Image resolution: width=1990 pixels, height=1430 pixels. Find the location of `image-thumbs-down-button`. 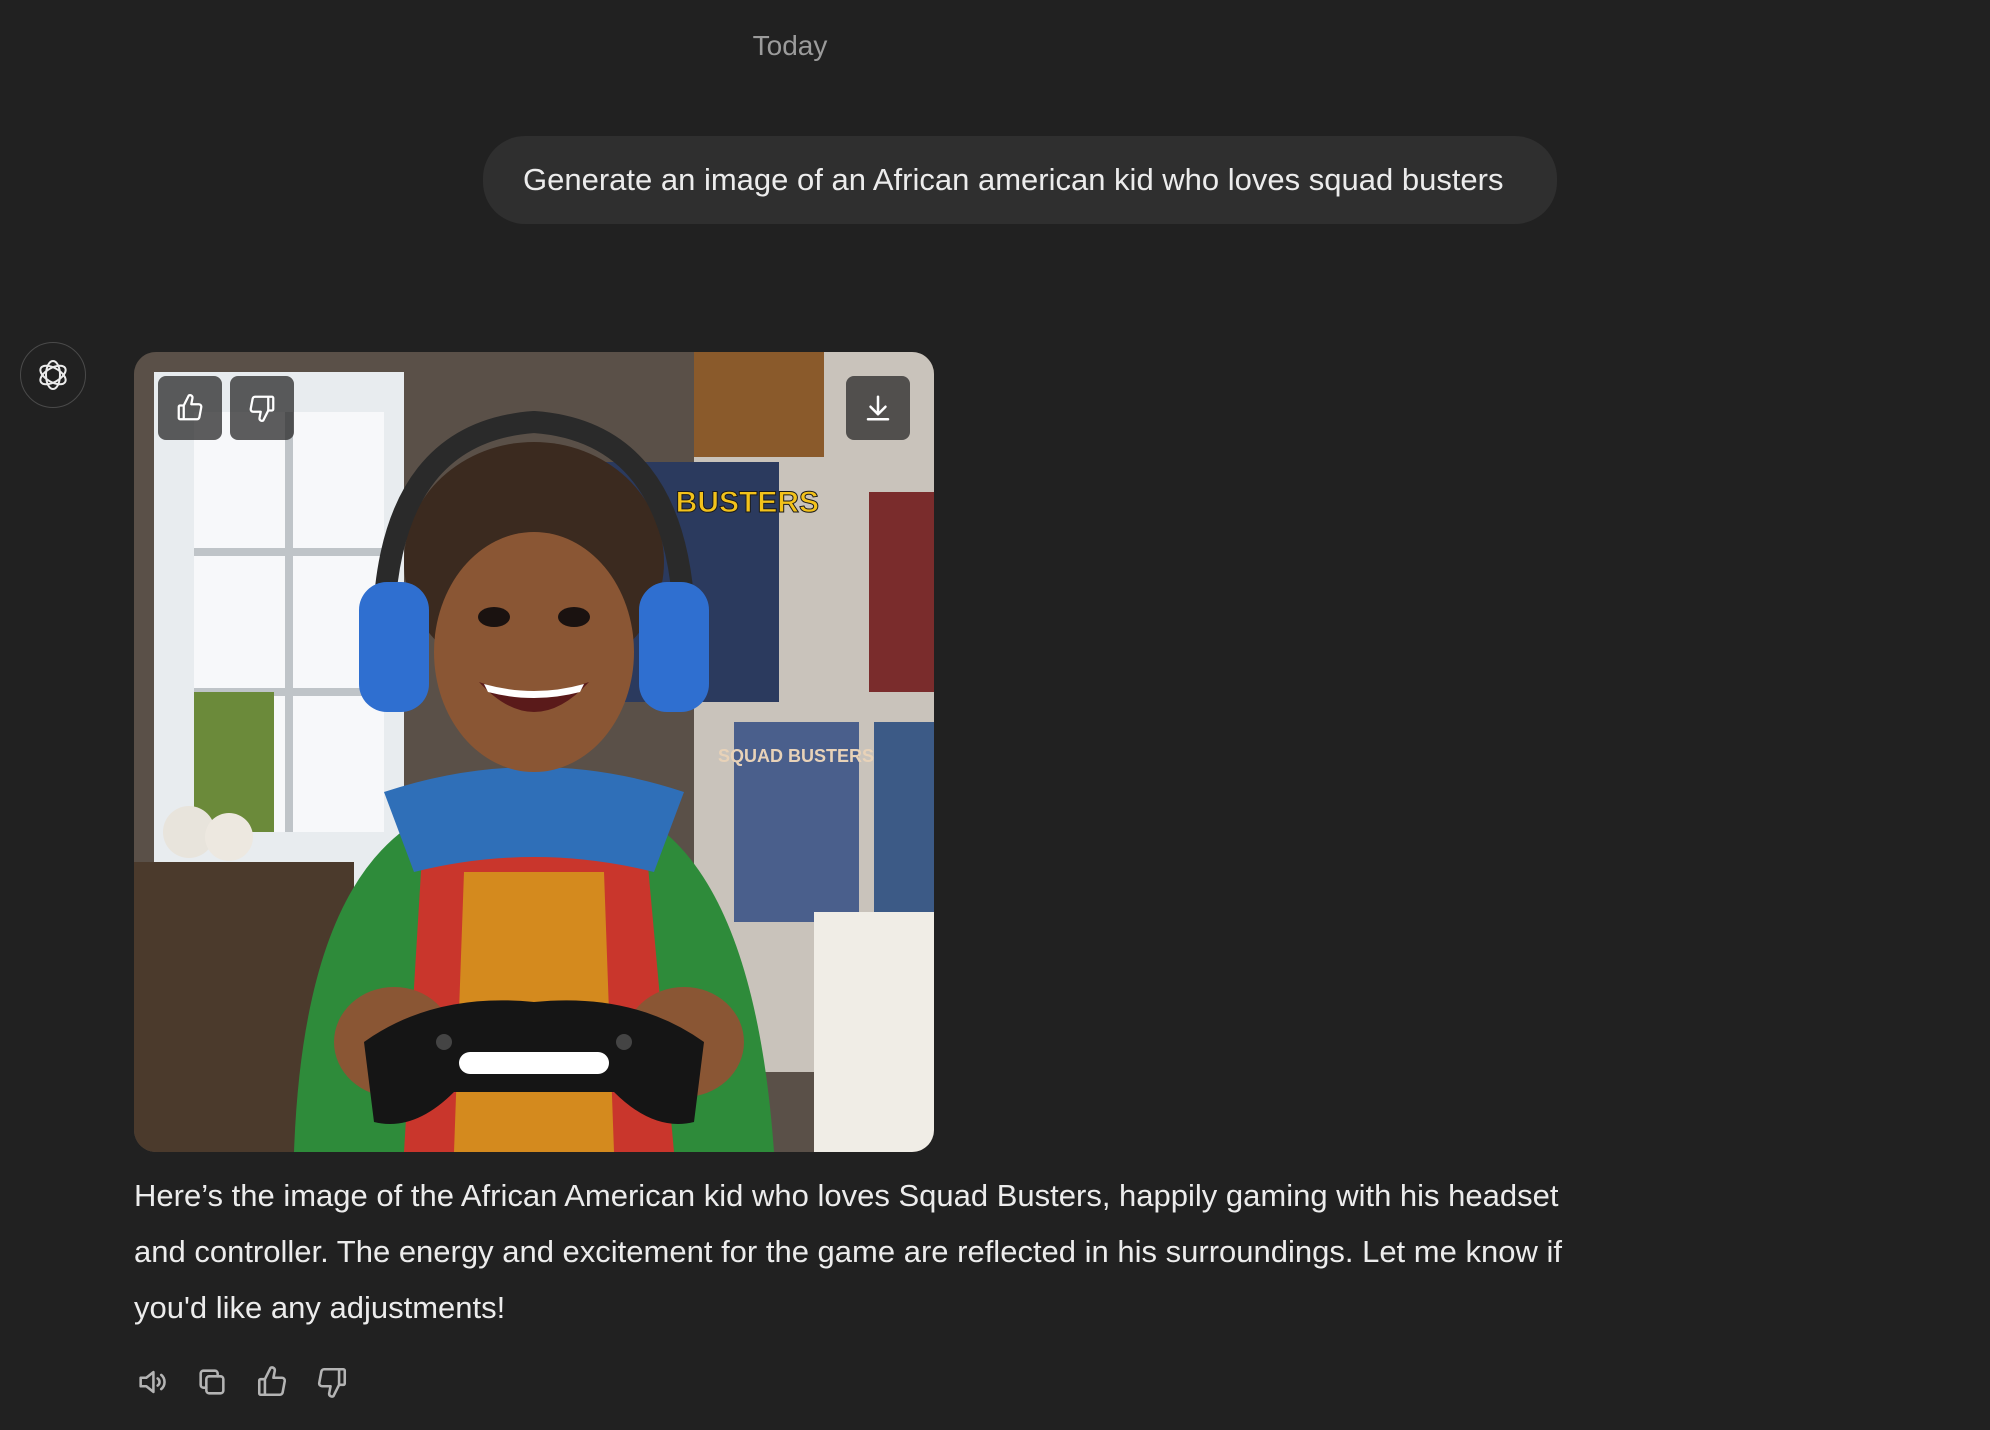

image-thumbs-down-button is located at coordinates (262, 408).